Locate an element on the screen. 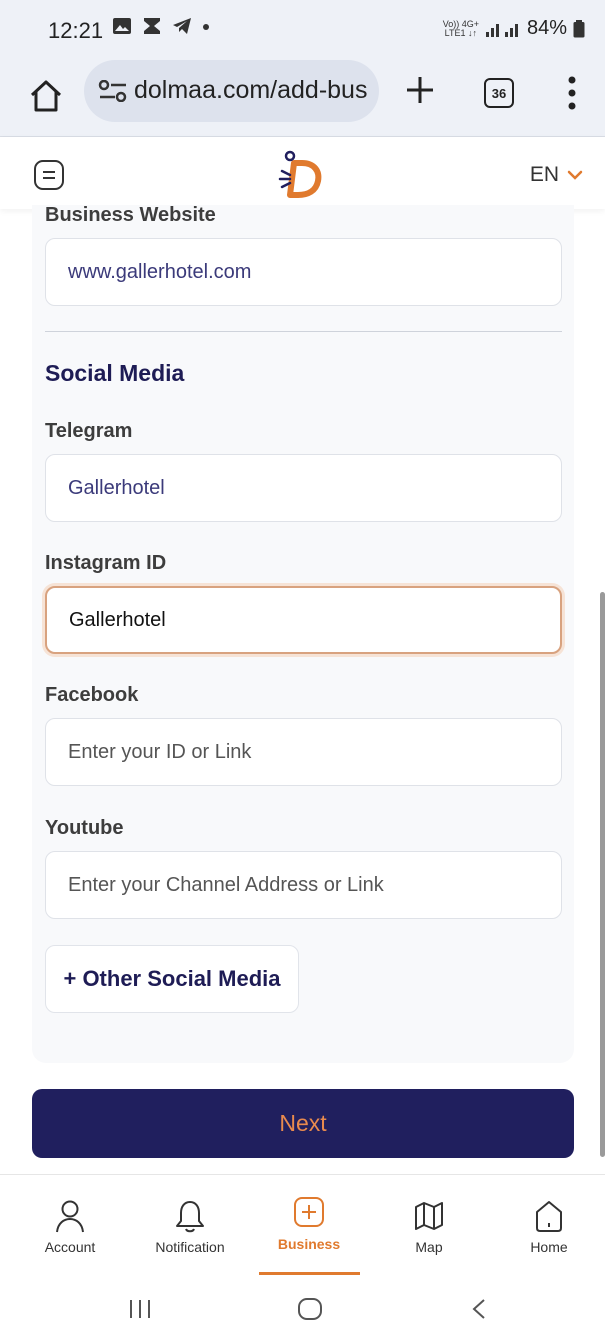 The width and height of the screenshot is (605, 1322). status-bar: 12:21 Vo)) 4G+ LTE1 ↓↑ 84% is located at coordinates (302, 29).